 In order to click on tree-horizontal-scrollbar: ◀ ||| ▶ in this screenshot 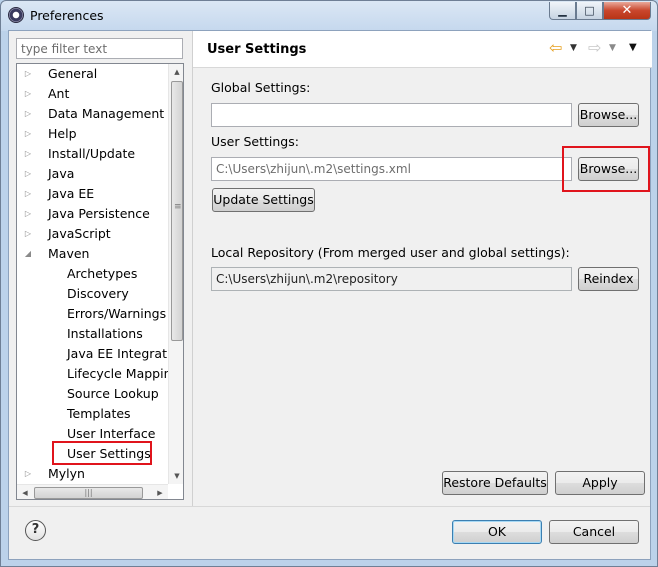, I will do `click(92, 491)`.